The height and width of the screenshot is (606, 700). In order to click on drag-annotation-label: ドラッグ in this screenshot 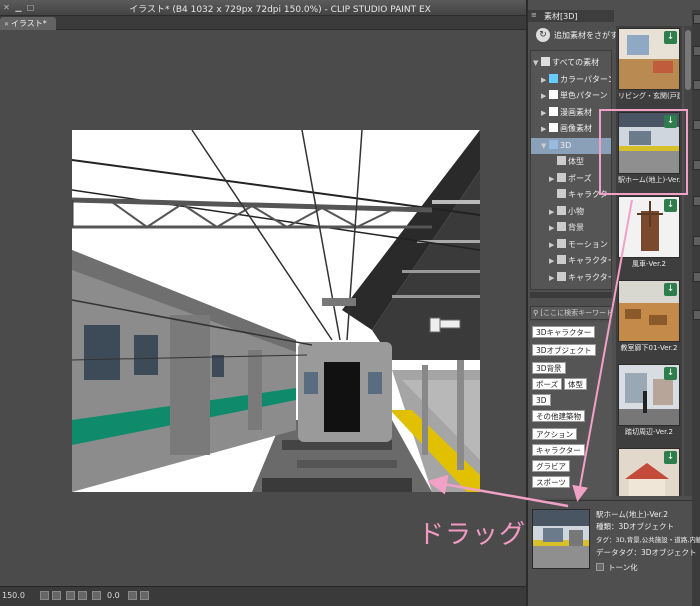, I will do `click(472, 535)`.